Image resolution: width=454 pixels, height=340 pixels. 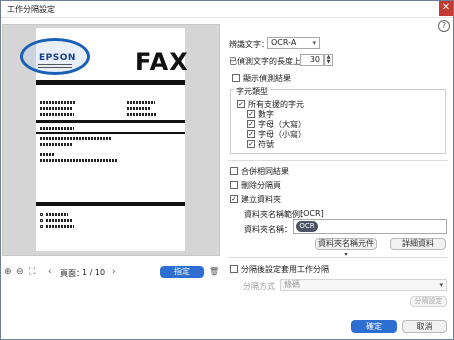 I want to click on epson-logo: EPSON, so click(x=57, y=58).